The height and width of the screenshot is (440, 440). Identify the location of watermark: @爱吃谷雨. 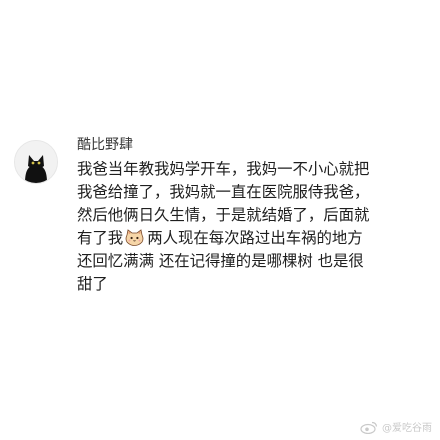
(396, 426).